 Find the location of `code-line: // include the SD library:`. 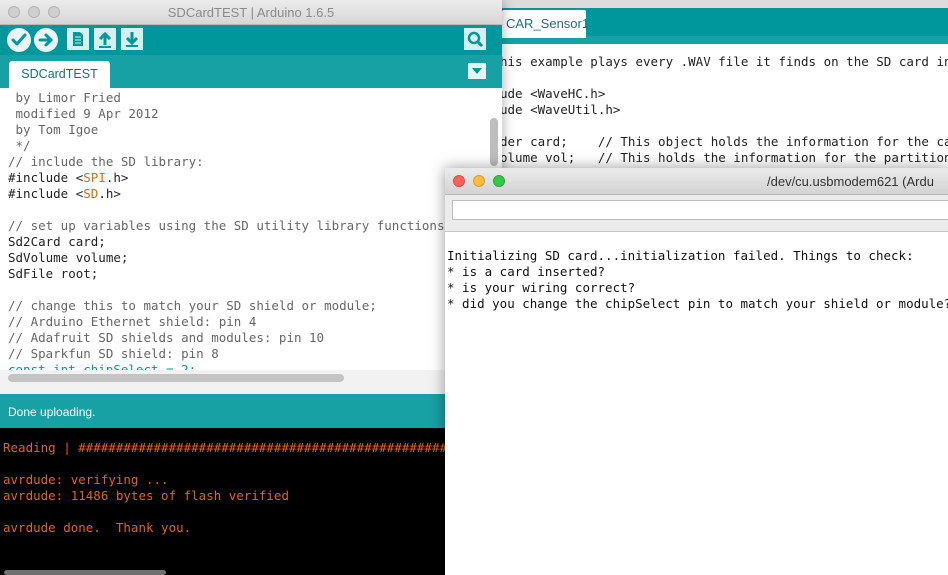

code-line: // include the SD library: is located at coordinates (106, 161).